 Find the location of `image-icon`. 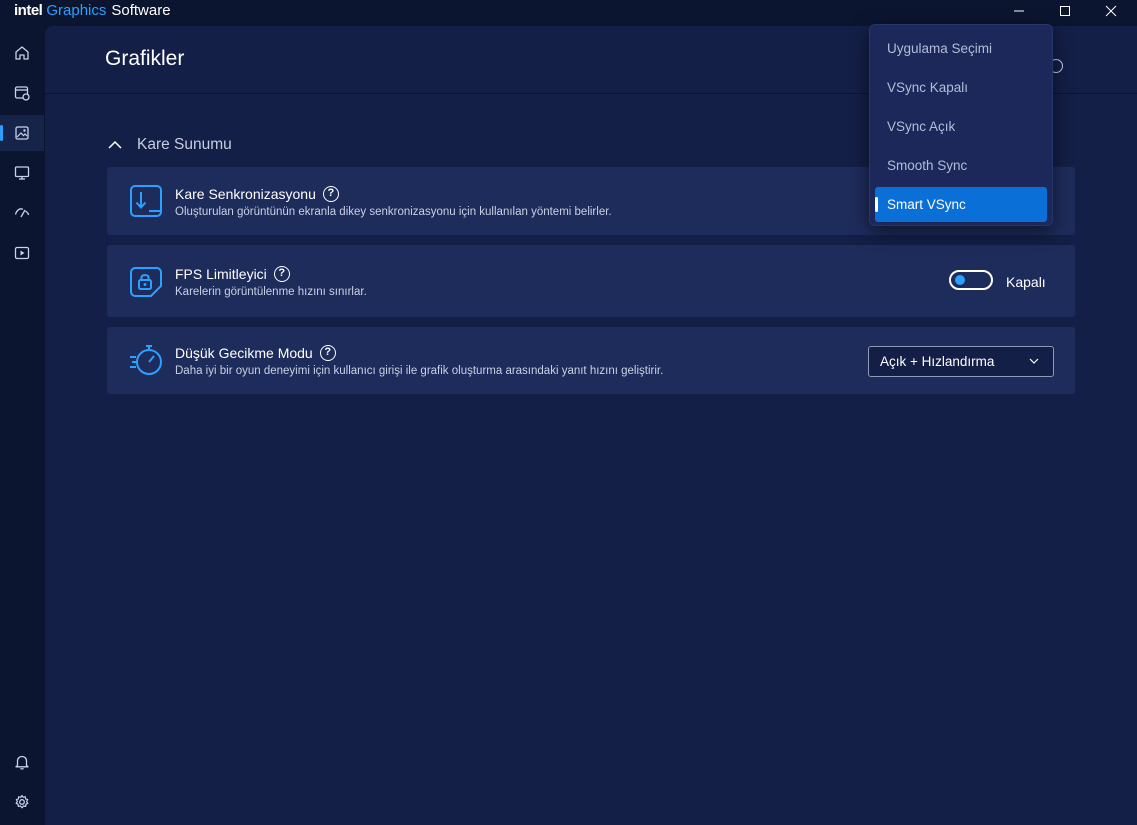

image-icon is located at coordinates (22, 133).